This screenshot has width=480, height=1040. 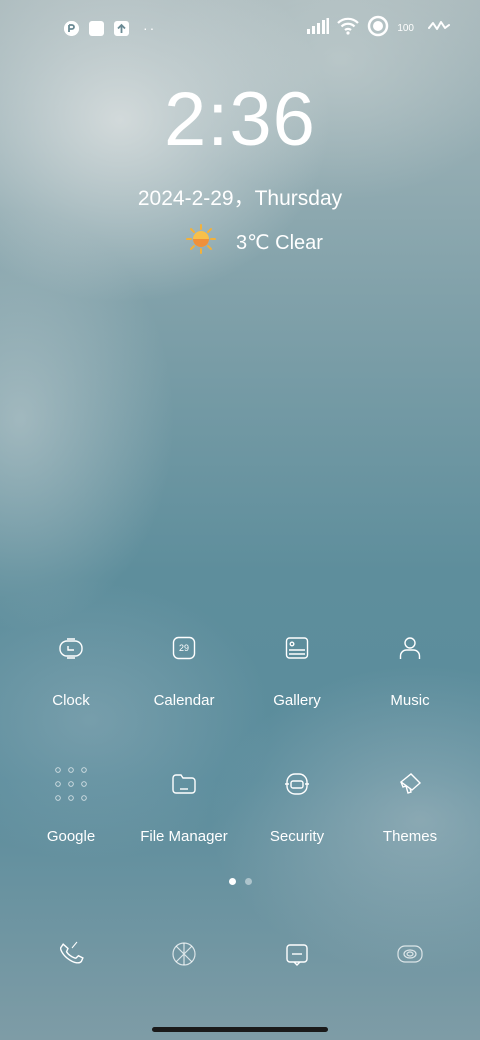 What do you see at coordinates (410, 648) in the screenshot?
I see `person-icon` at bounding box center [410, 648].